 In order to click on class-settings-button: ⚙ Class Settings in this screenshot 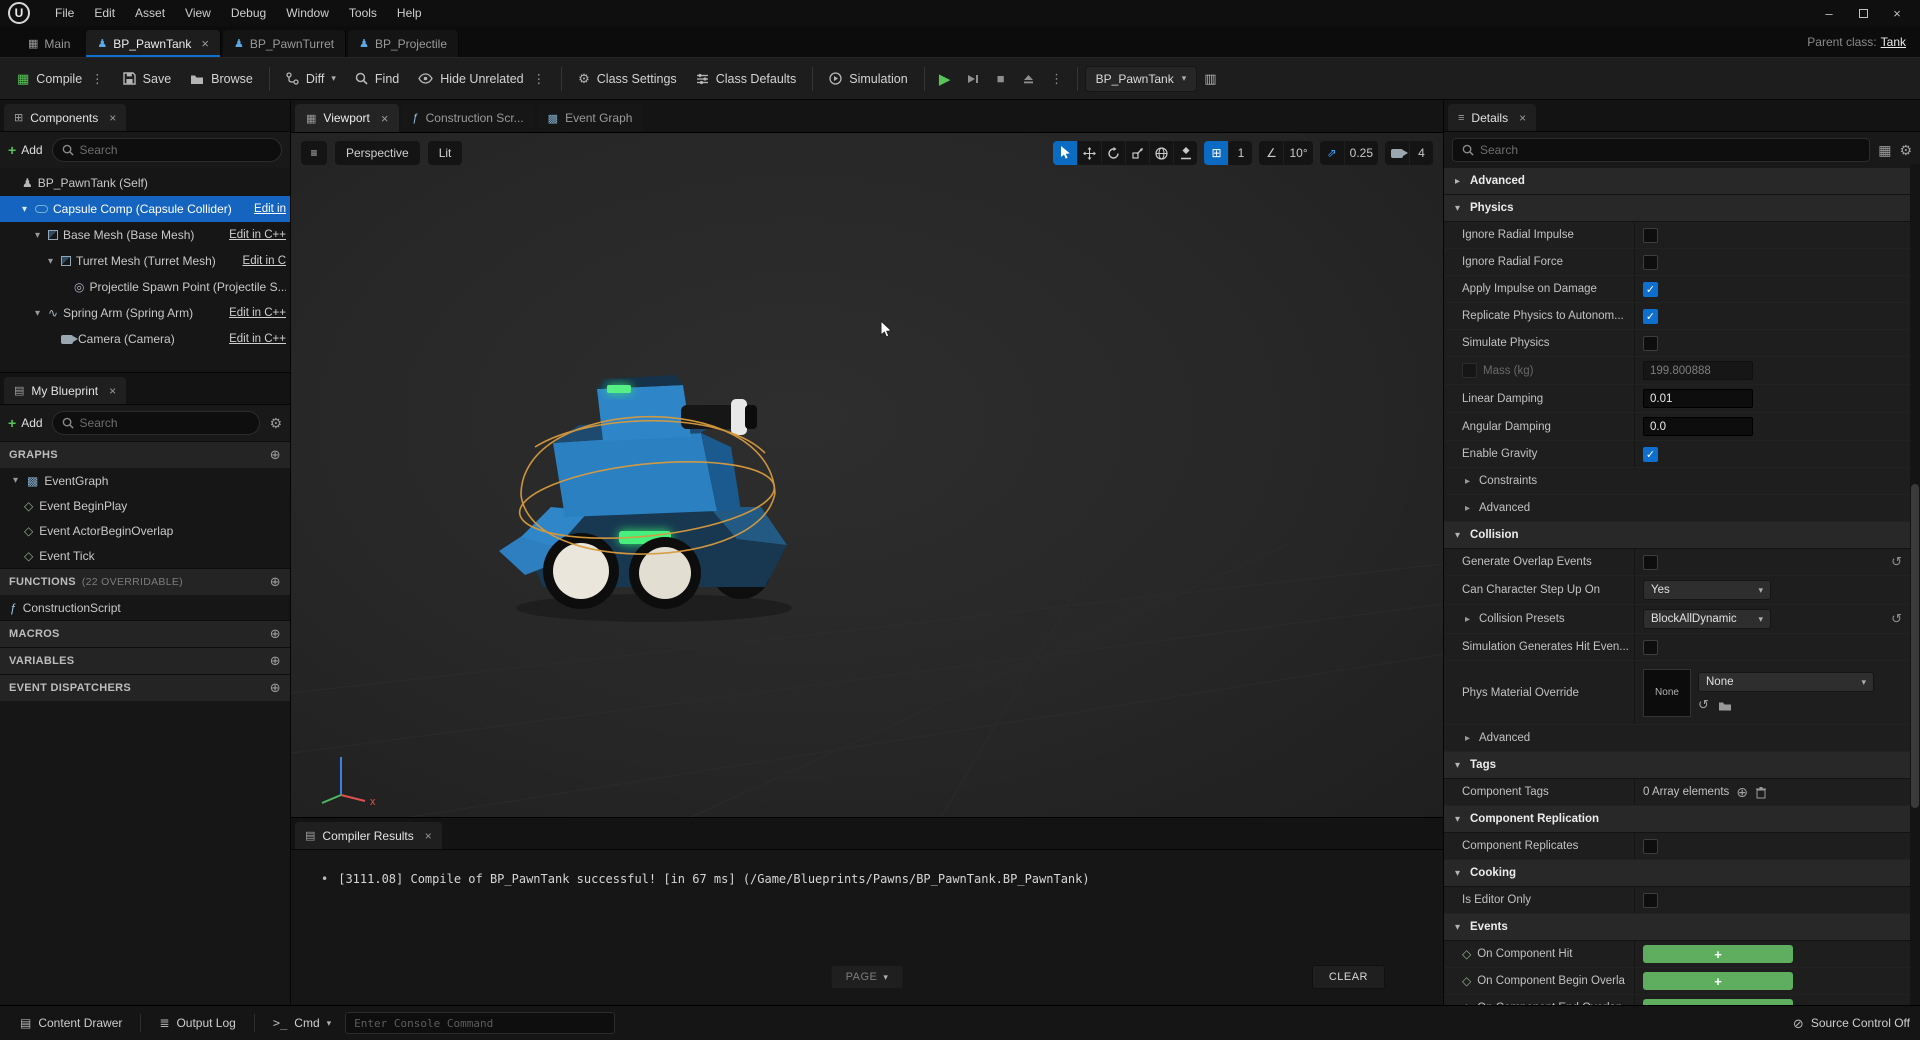, I will do `click(627, 79)`.